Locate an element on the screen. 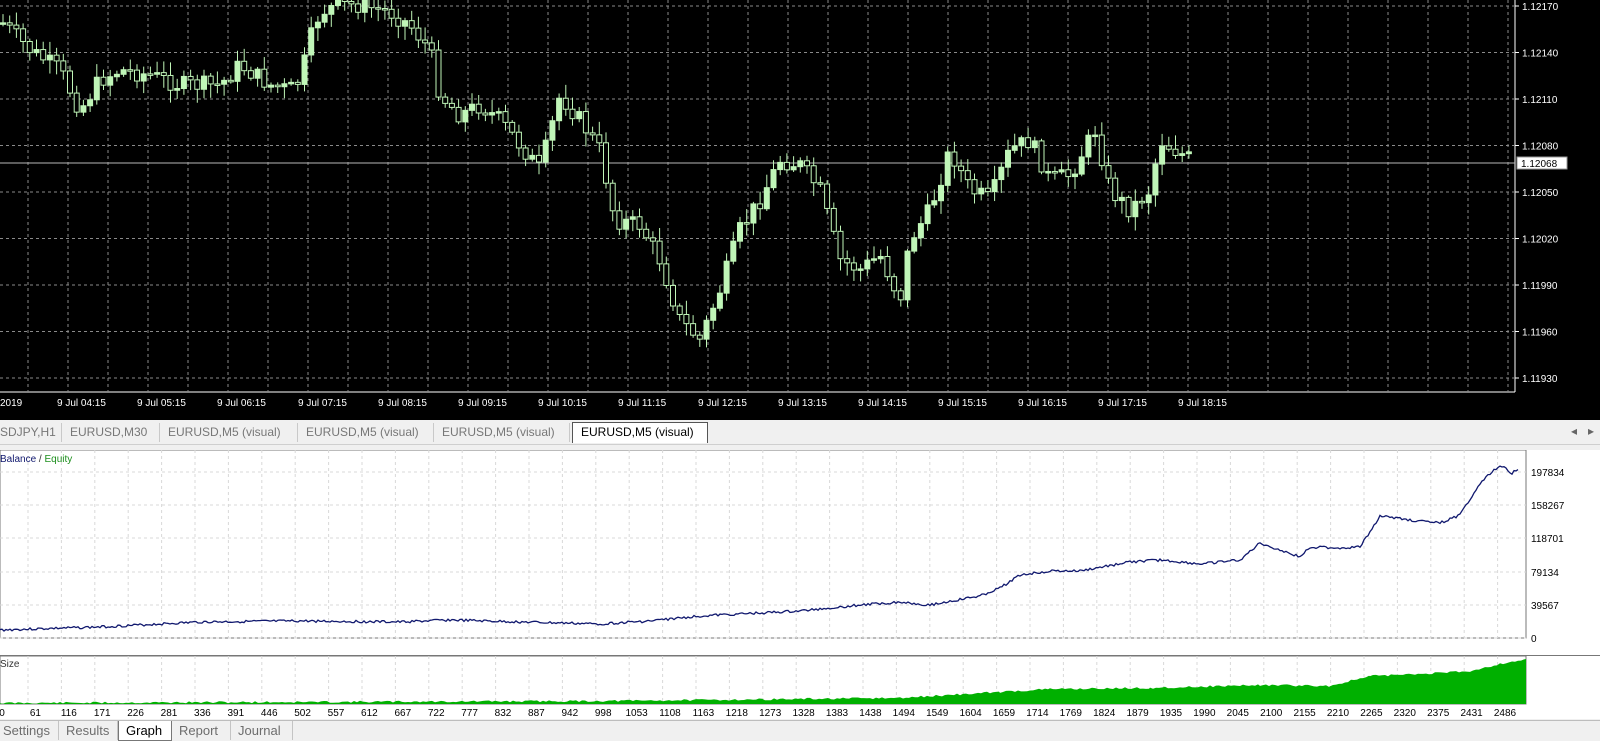  trade-axis-label: 2155 is located at coordinates (1304, 713).